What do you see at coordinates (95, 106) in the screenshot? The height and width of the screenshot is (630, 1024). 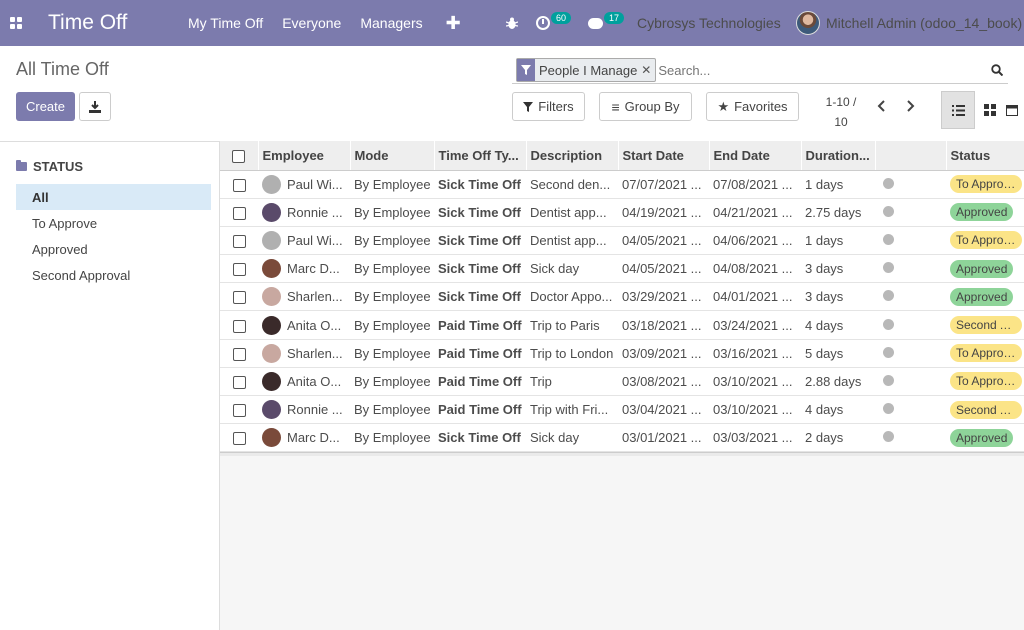 I see `download-button` at bounding box center [95, 106].